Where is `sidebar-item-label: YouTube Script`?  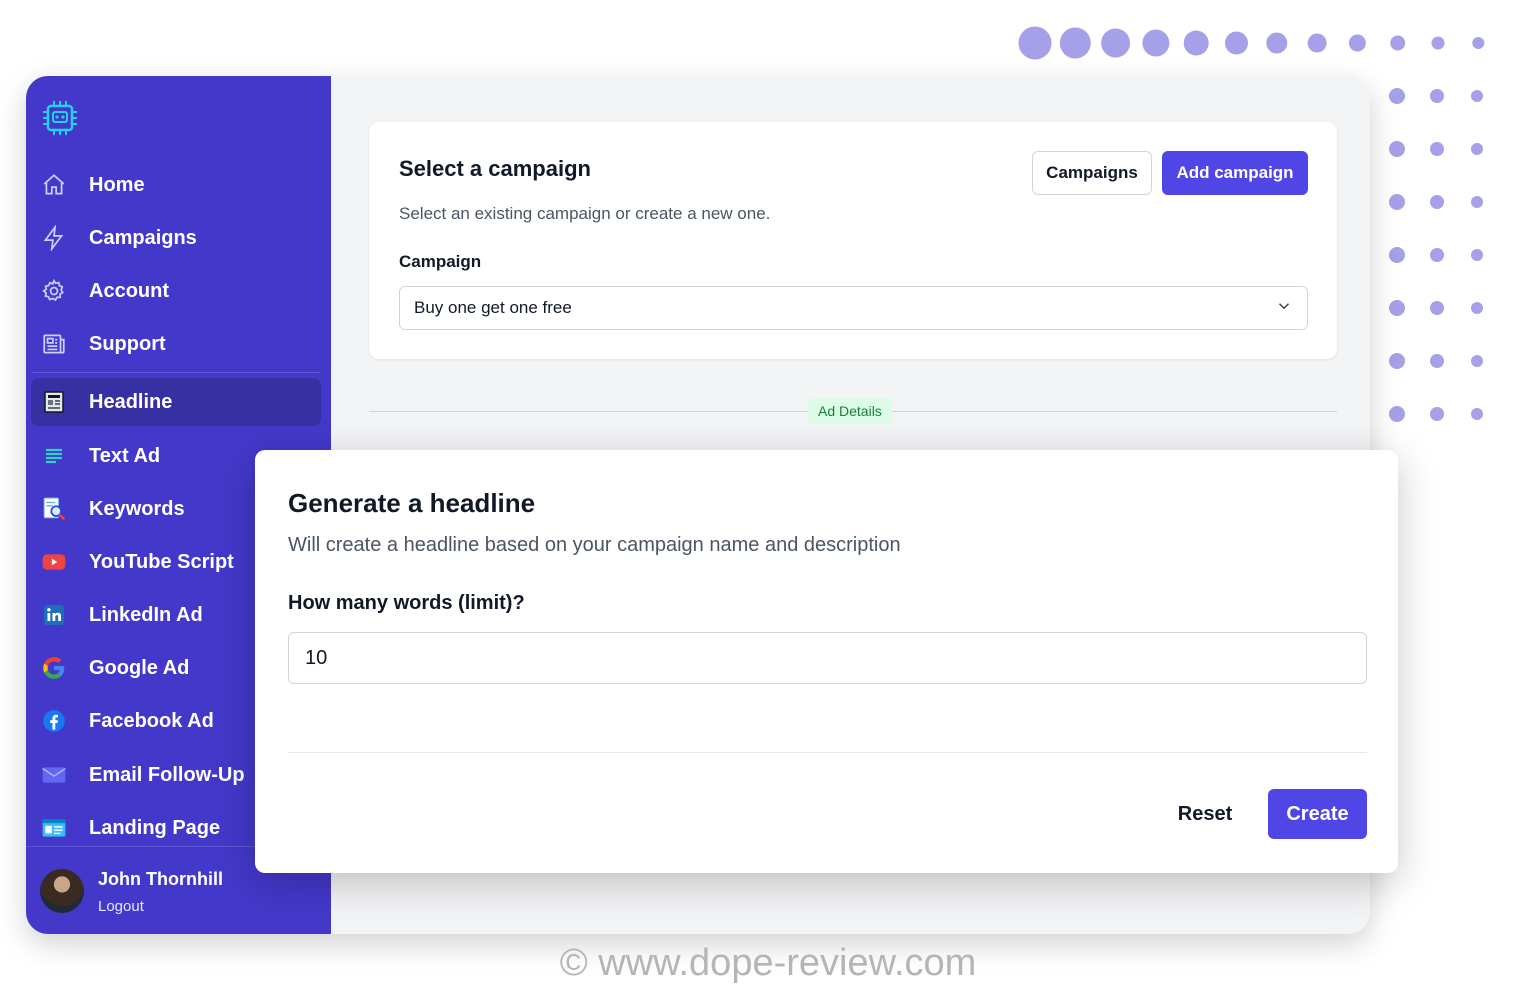
sidebar-item-label: YouTube Script is located at coordinates (161, 561).